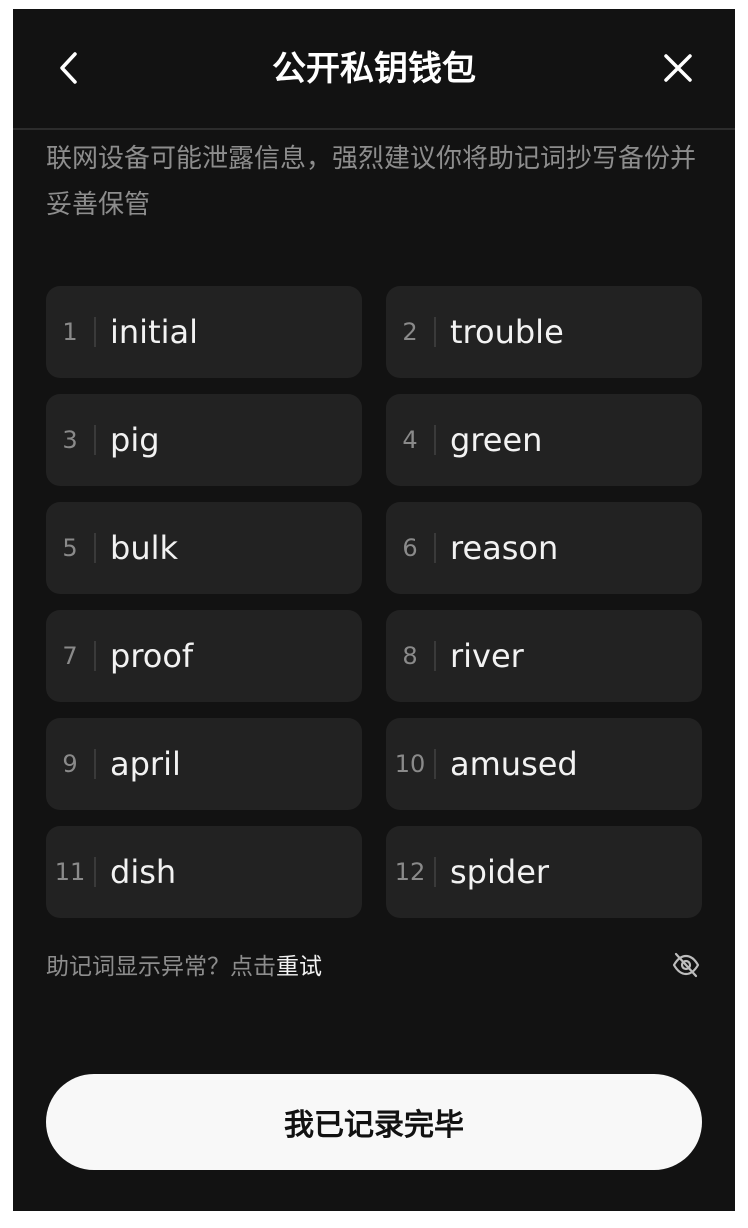 The height and width of the screenshot is (1228, 748). I want to click on word-index: 6, so click(410, 548).